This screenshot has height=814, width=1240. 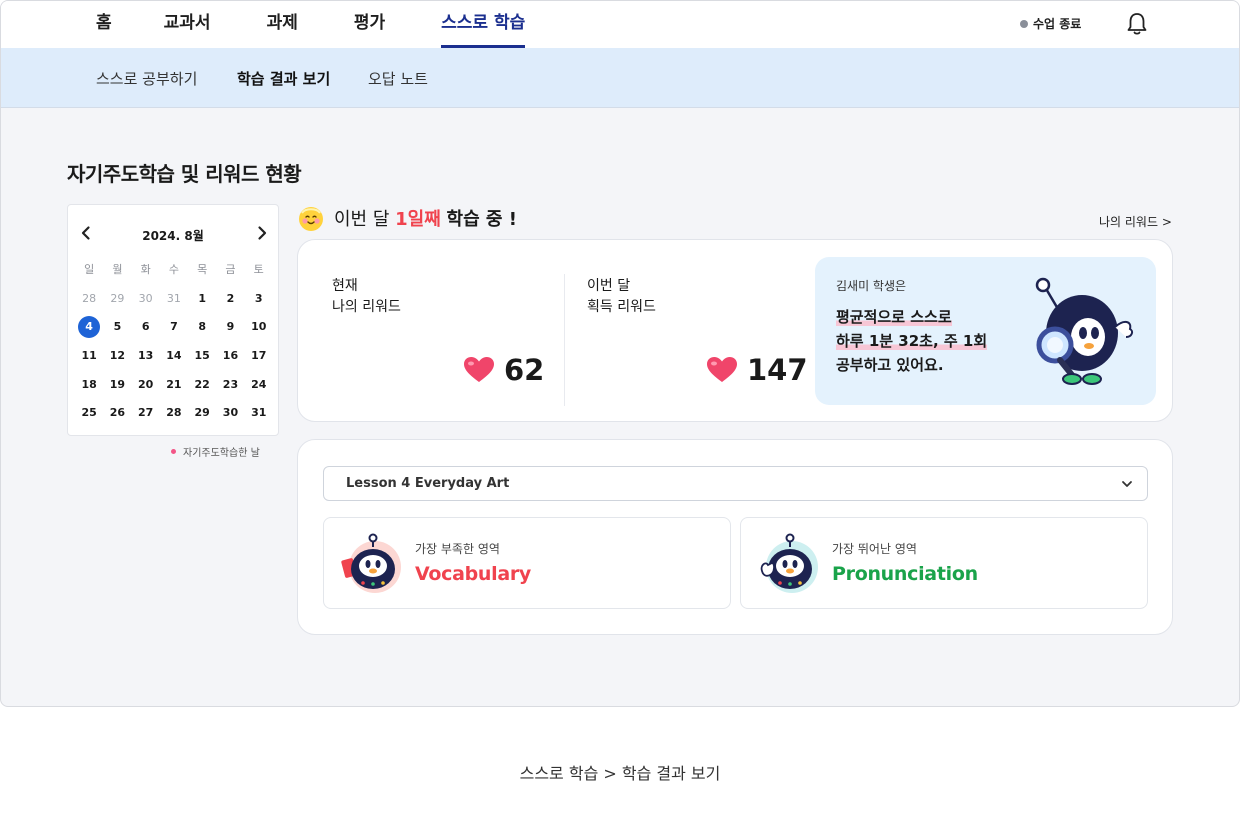 I want to click on magnifier-mascot-icon, so click(x=1084, y=331).